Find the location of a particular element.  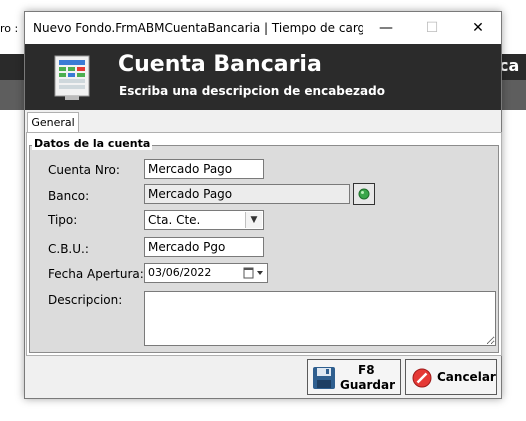

fecha-apertura-label: Fecha Apertura: is located at coordinates (96, 274).